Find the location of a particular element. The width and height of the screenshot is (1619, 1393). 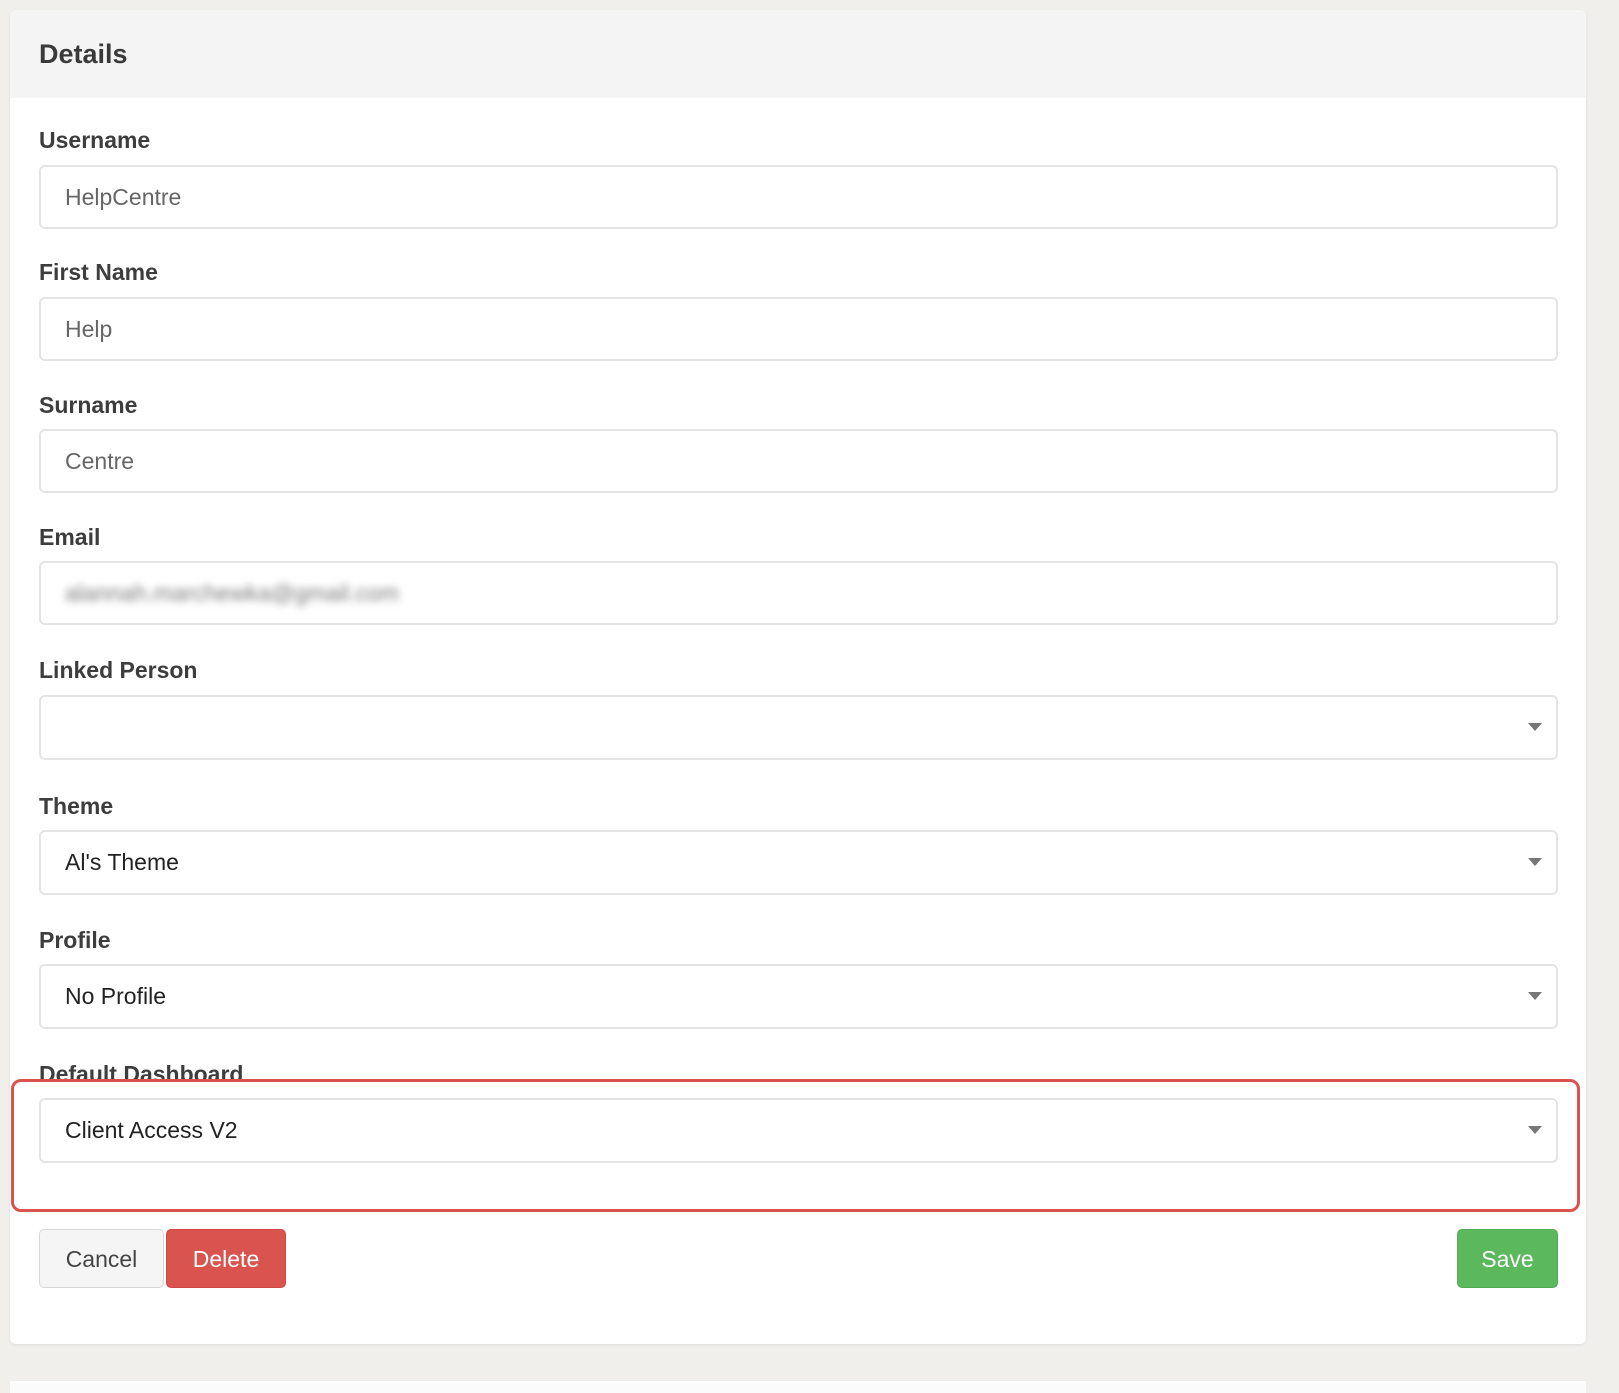

theme-group: Theme Al's Theme is located at coordinates (798, 843).